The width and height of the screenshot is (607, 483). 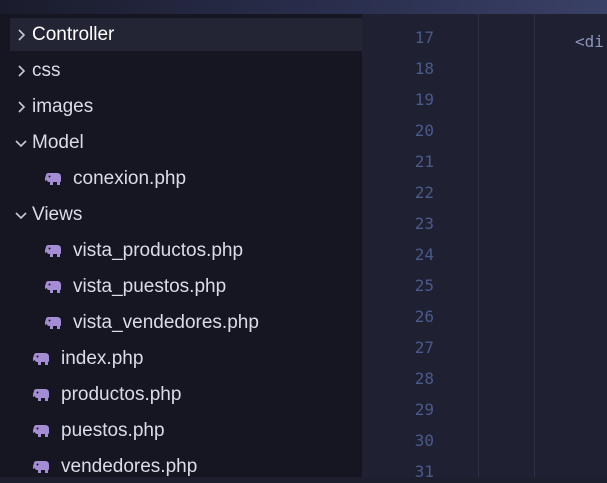 What do you see at coordinates (130, 178) in the screenshot?
I see `tree-item-label: conexion.php` at bounding box center [130, 178].